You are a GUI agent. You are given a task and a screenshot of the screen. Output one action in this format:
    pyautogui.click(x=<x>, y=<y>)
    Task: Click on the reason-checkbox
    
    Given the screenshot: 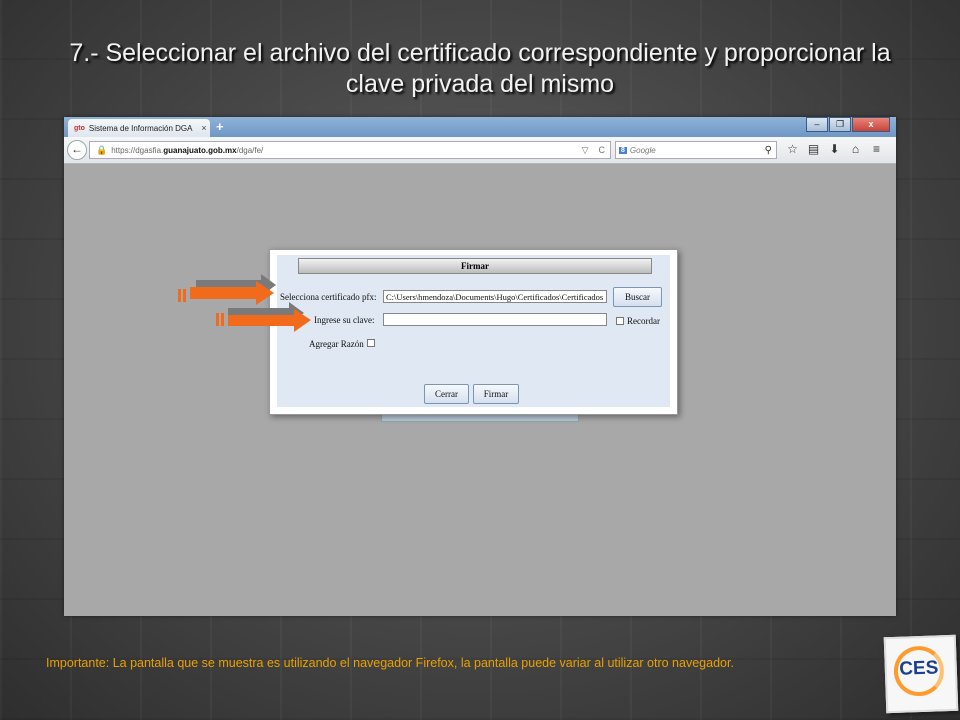 What is the action you would take?
    pyautogui.click(x=371, y=343)
    